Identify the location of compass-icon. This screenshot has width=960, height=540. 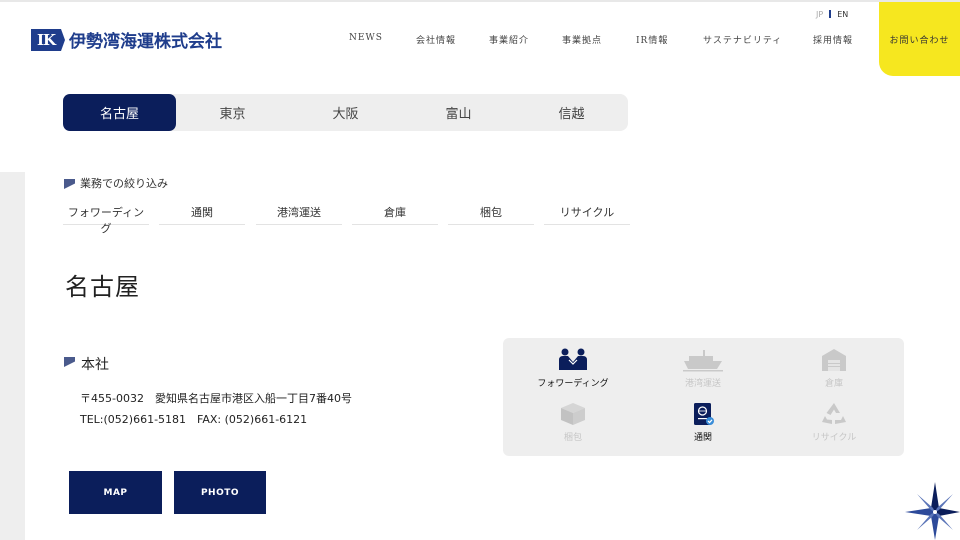
(932, 511).